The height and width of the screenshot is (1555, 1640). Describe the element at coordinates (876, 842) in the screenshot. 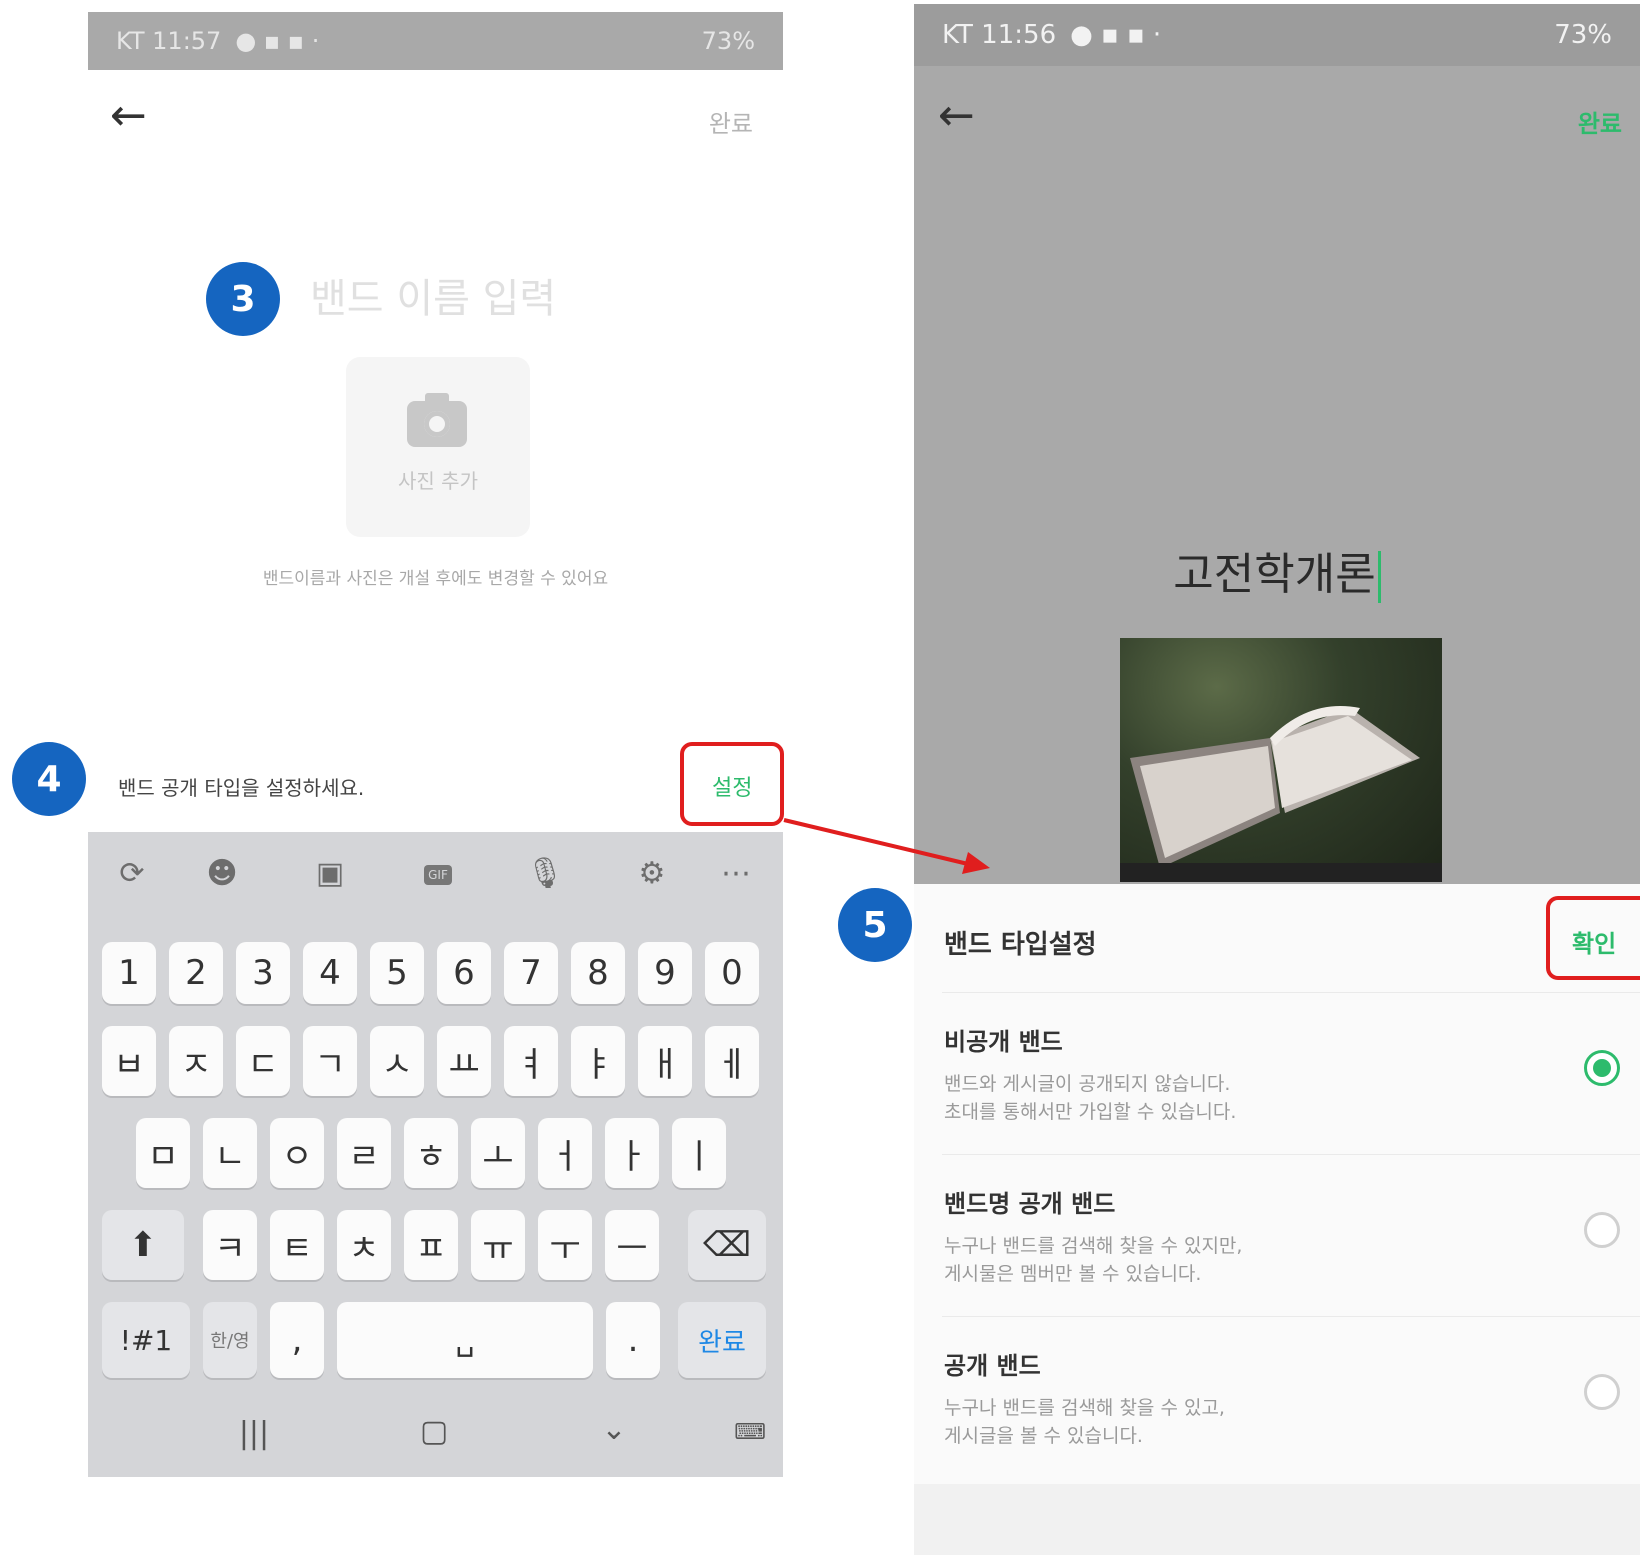

I see `arrow-line` at that location.